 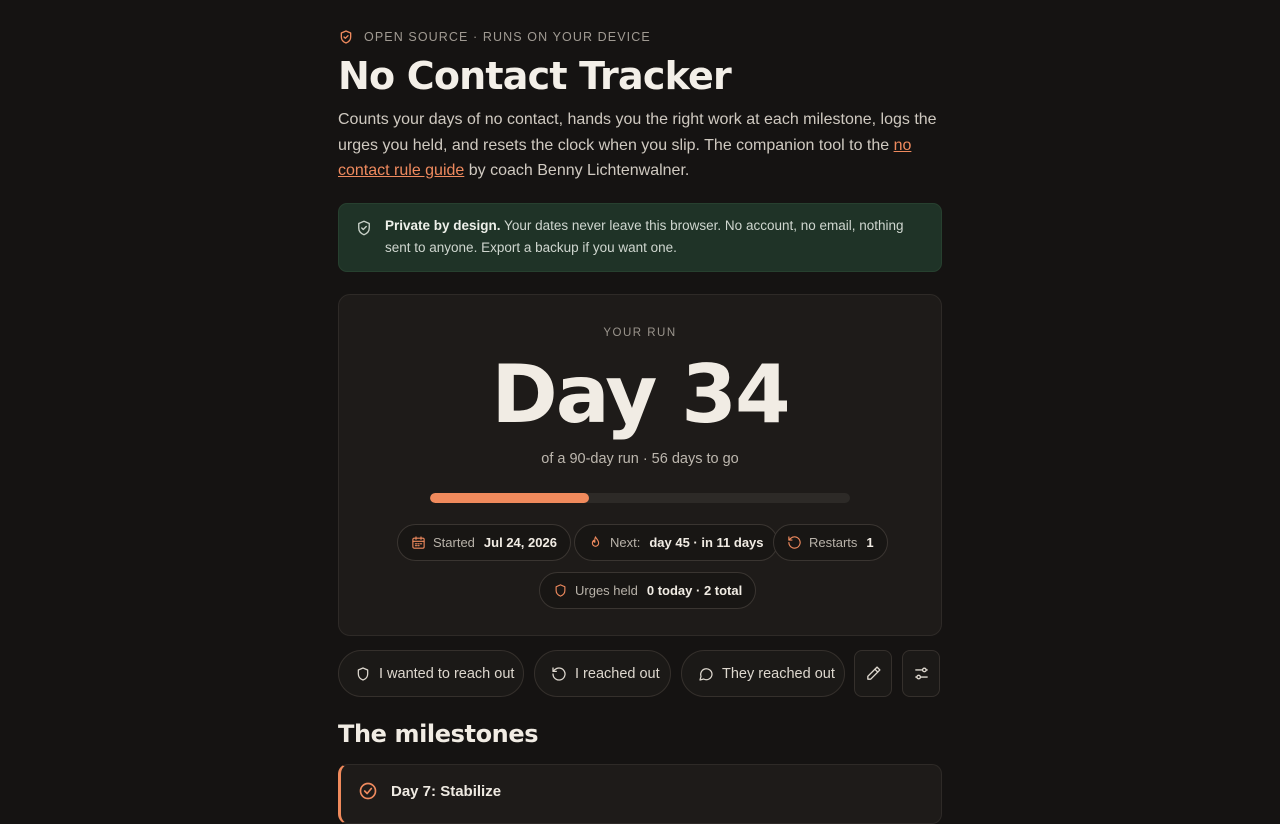 I want to click on next-pill: Next: day 45 · in 11 days, so click(x=676, y=542).